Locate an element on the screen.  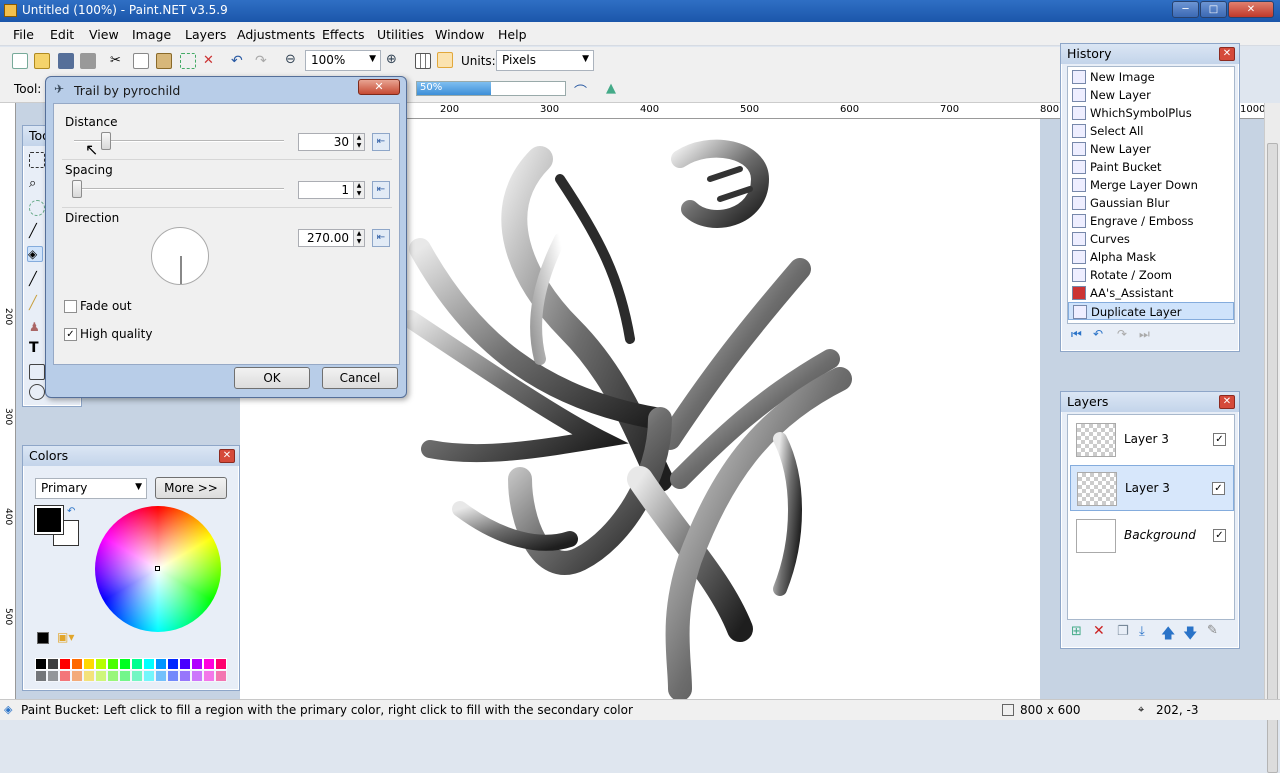
palette-menu-icon: ▣▾ is located at coordinates (65, 637).